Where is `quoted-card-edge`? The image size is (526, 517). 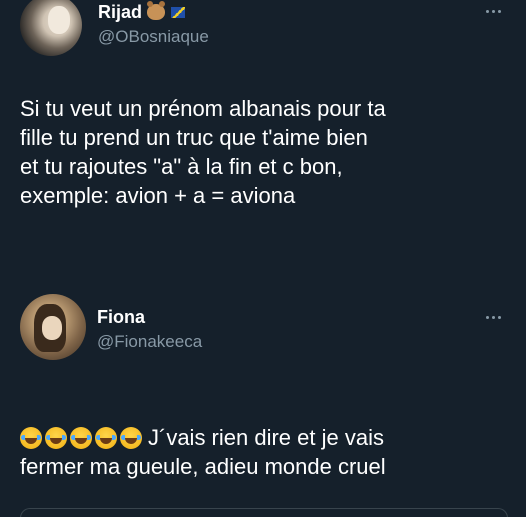
quoted-card-edge is located at coordinates (264, 512).